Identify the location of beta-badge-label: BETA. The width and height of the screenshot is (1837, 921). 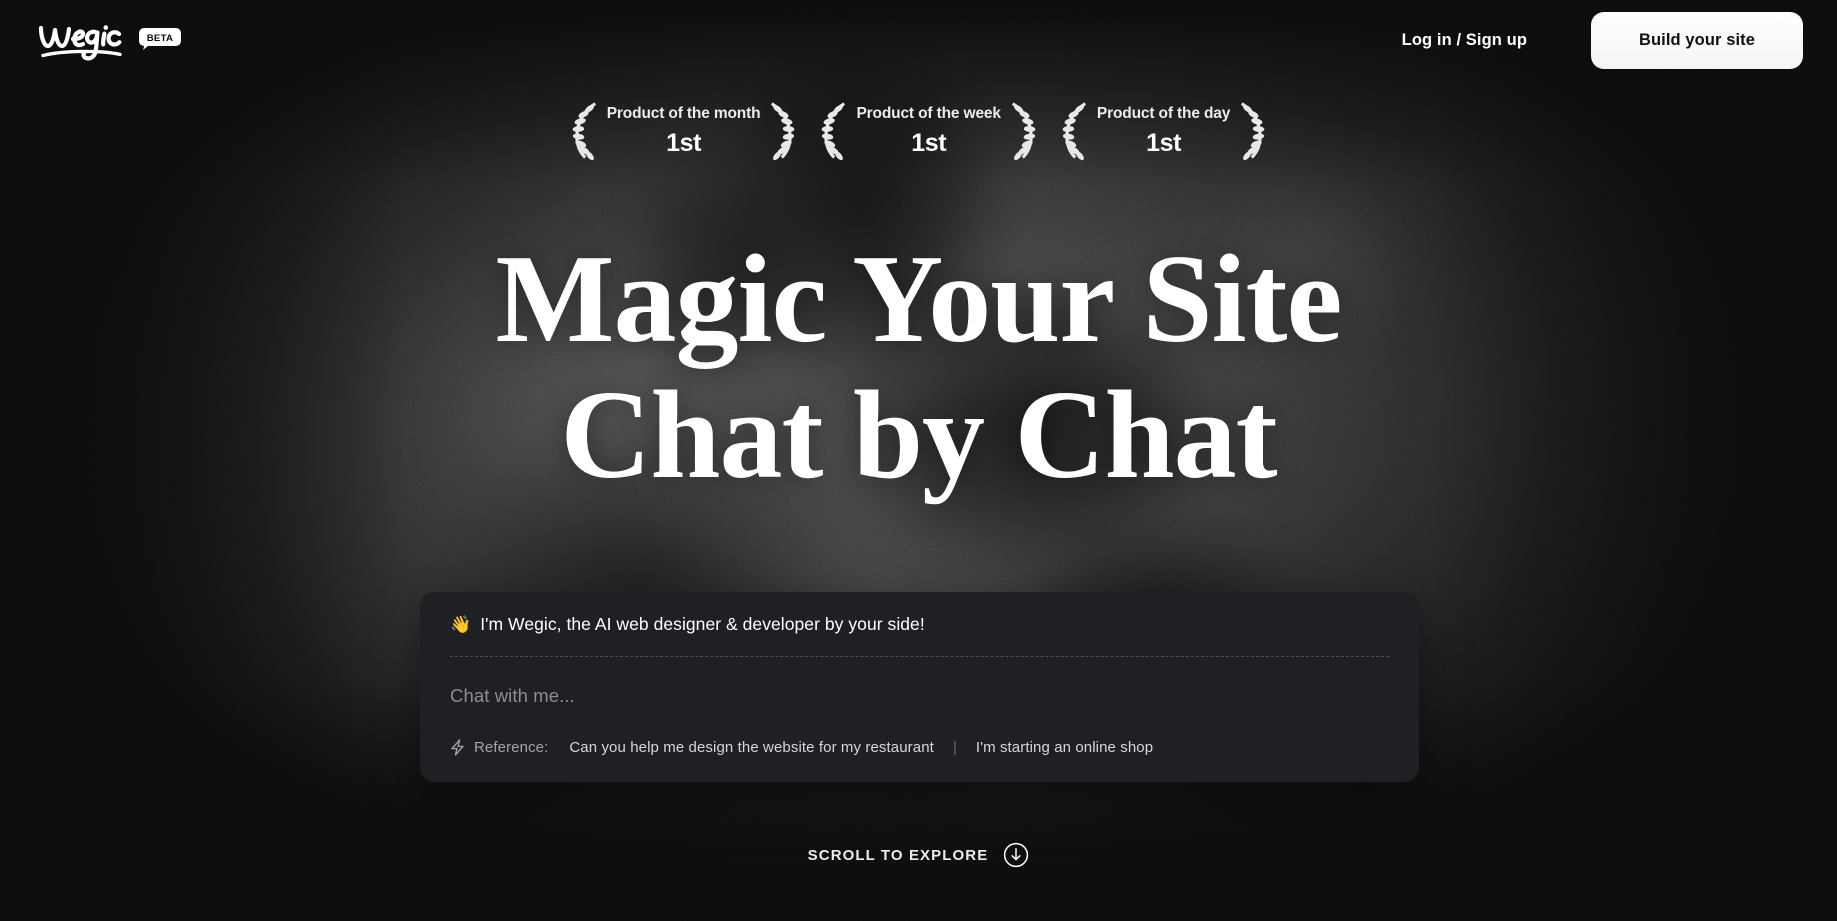
(160, 38).